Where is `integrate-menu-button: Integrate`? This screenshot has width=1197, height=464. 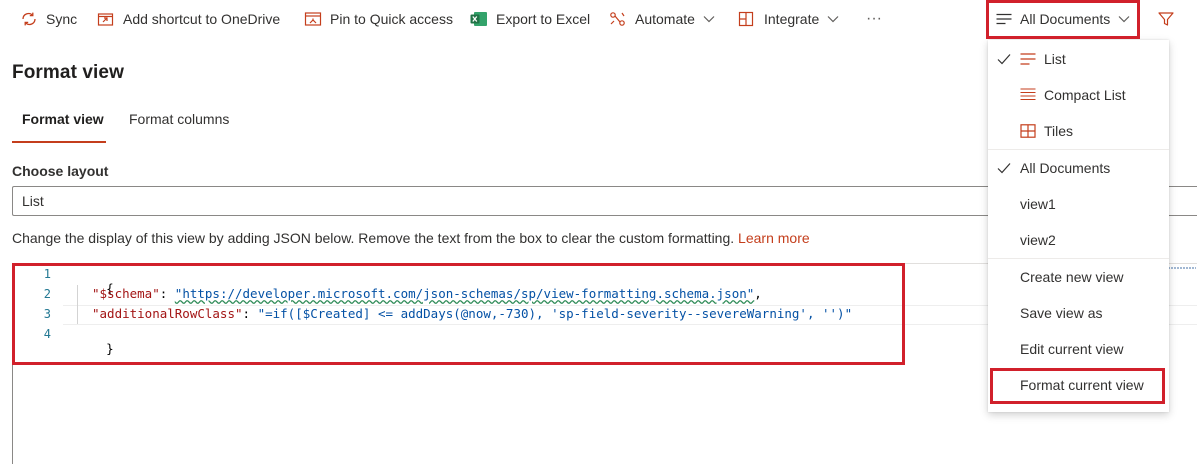
integrate-menu-button: Integrate is located at coordinates (788, 19).